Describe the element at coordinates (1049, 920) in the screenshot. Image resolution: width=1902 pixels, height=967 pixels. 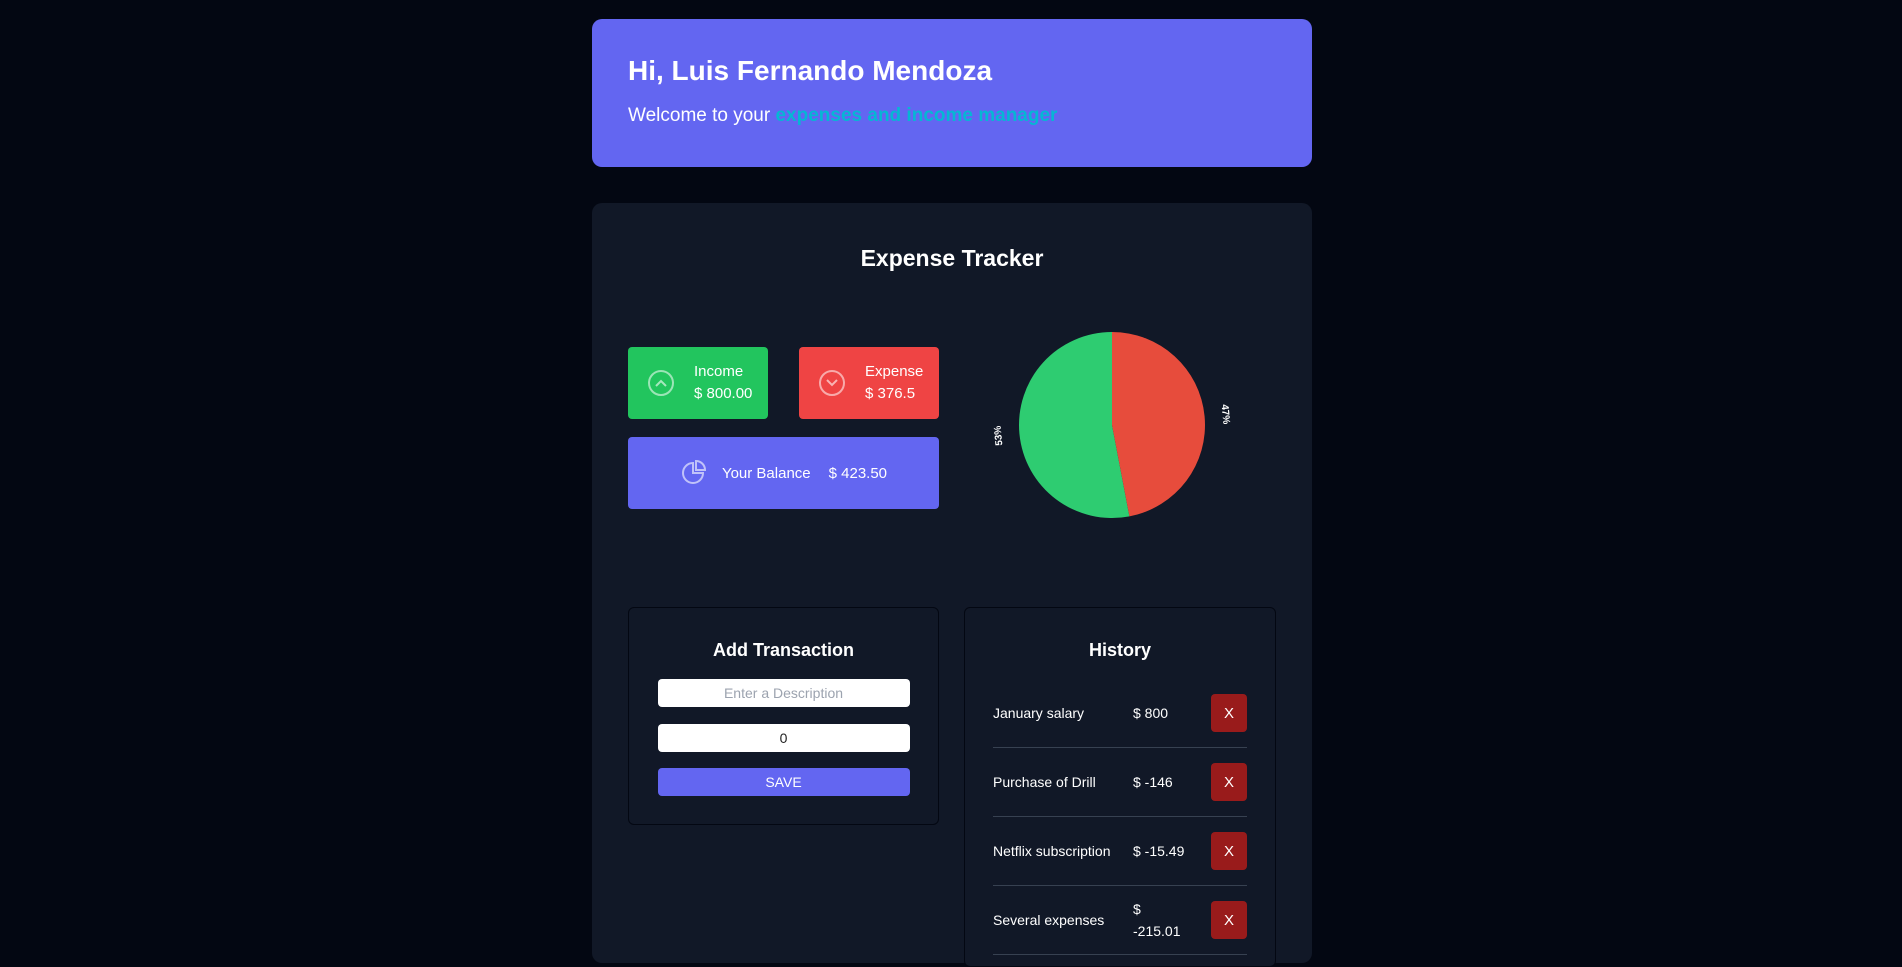
I see `history-description: Several expenses` at that location.